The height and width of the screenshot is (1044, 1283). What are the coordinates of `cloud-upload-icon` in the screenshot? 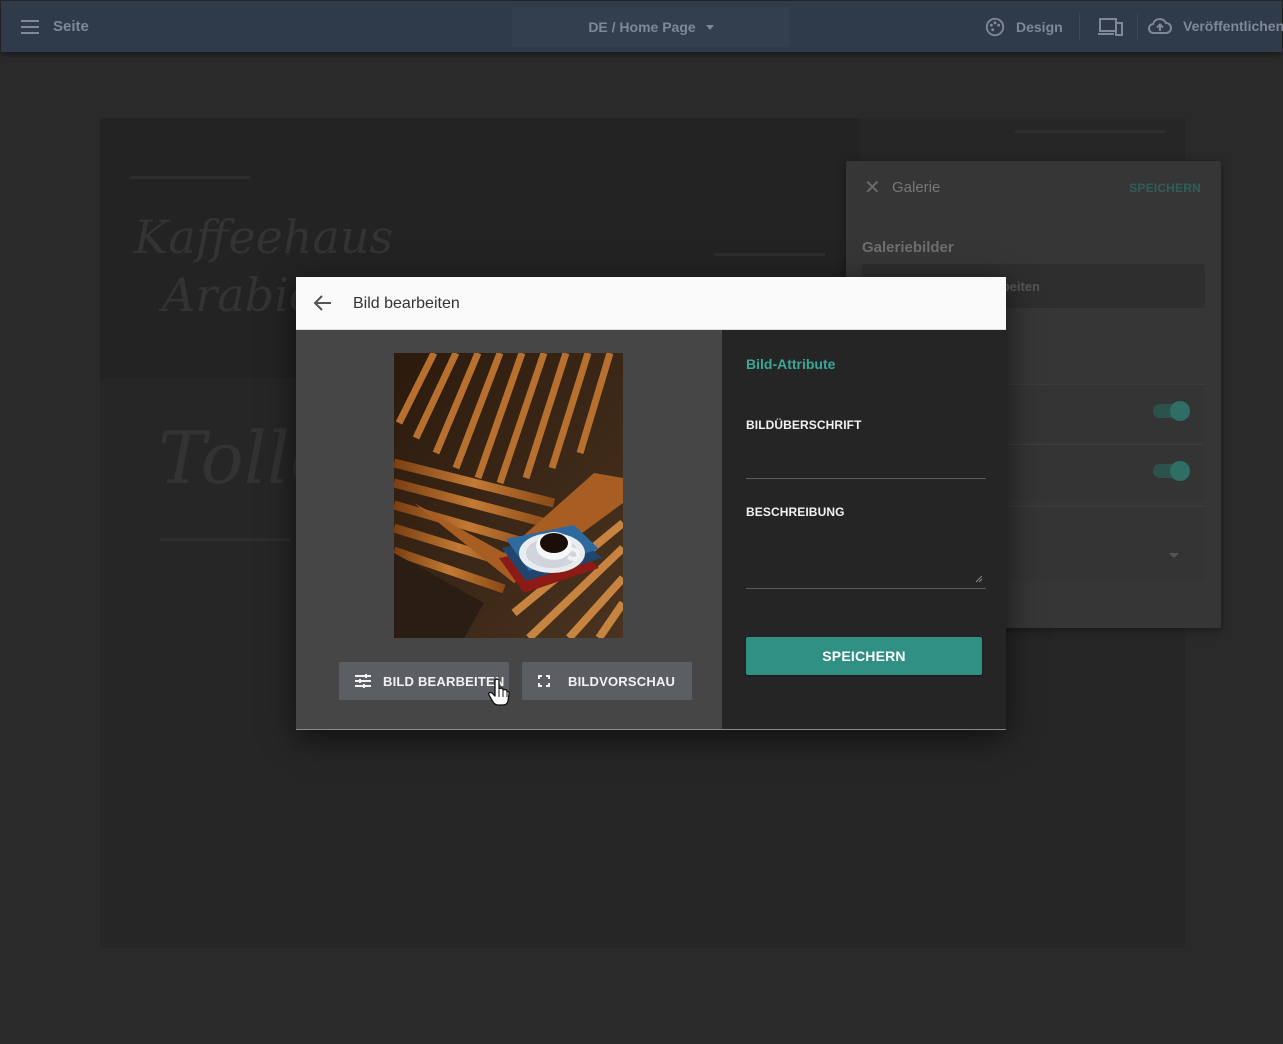 It's located at (1159, 26).